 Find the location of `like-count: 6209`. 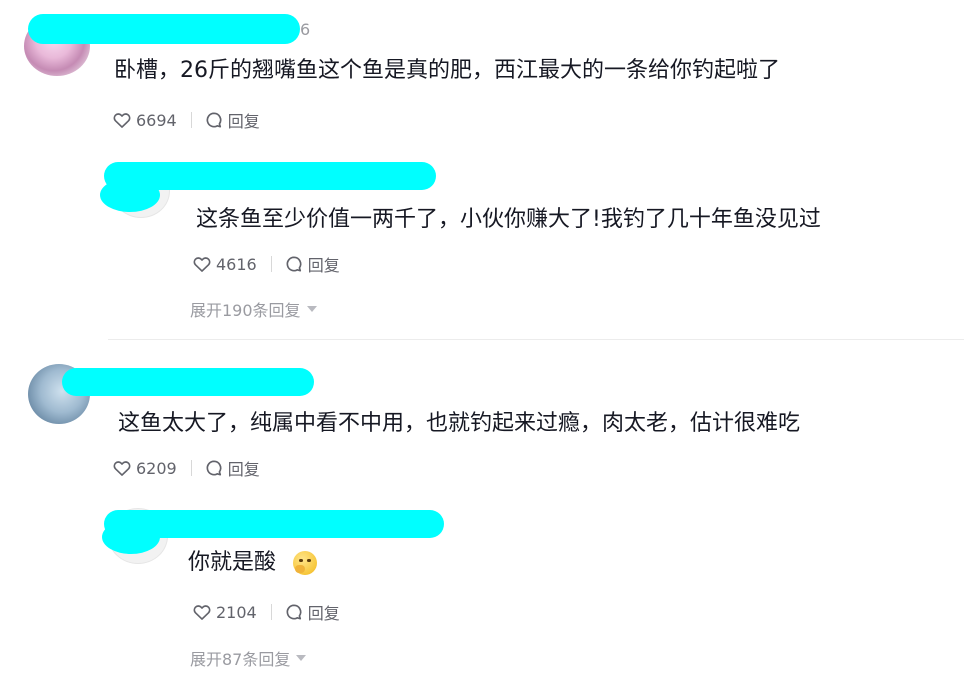

like-count: 6209 is located at coordinates (156, 468).